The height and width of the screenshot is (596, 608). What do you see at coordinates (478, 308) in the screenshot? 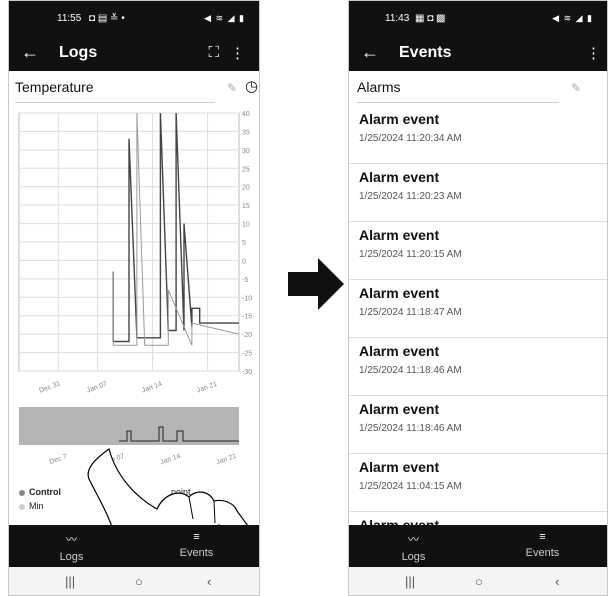
I see `event-list-item: Alarm event 1/25/2024 11:18:47 AM` at bounding box center [478, 308].